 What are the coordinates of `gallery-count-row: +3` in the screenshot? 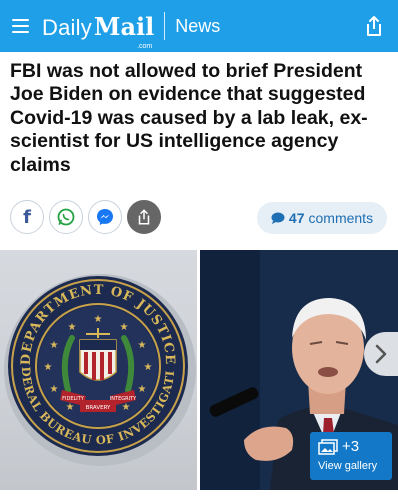 It's located at (338, 446).